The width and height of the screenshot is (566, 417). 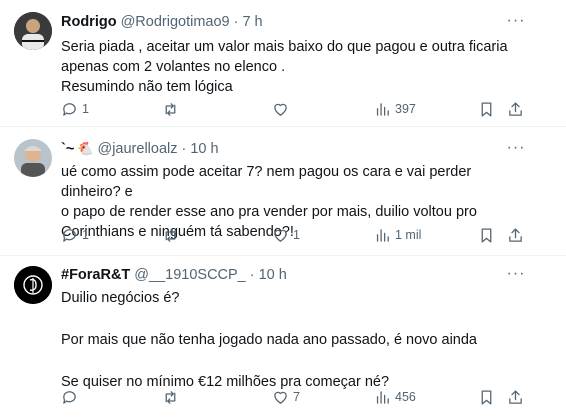 I want to click on reply-button, so click(x=71, y=397).